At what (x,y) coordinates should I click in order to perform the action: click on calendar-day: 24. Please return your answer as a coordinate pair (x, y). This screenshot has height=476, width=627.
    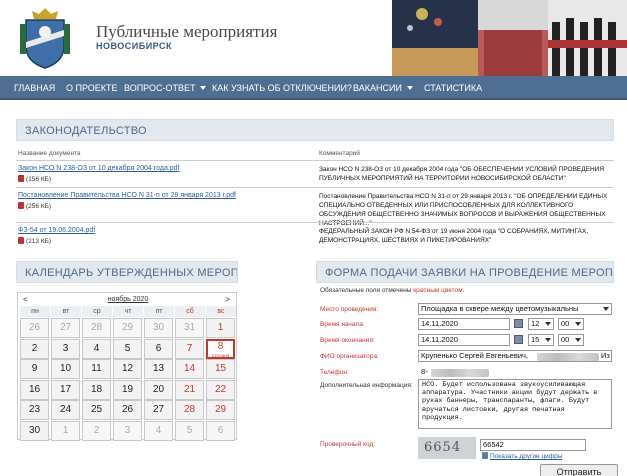
    Looking at the image, I should click on (65, 410).